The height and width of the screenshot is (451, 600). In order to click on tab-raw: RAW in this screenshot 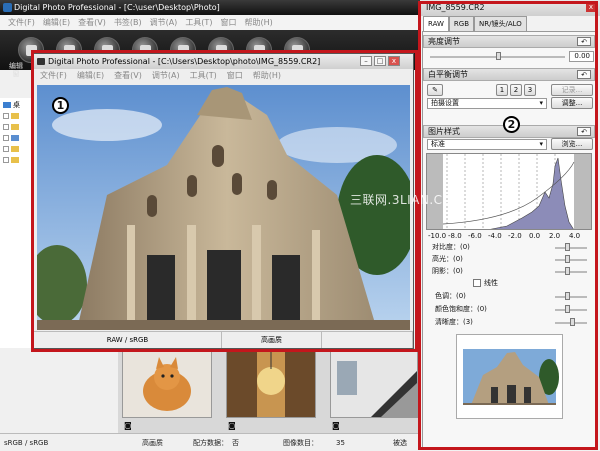, I will do `click(436, 23)`.